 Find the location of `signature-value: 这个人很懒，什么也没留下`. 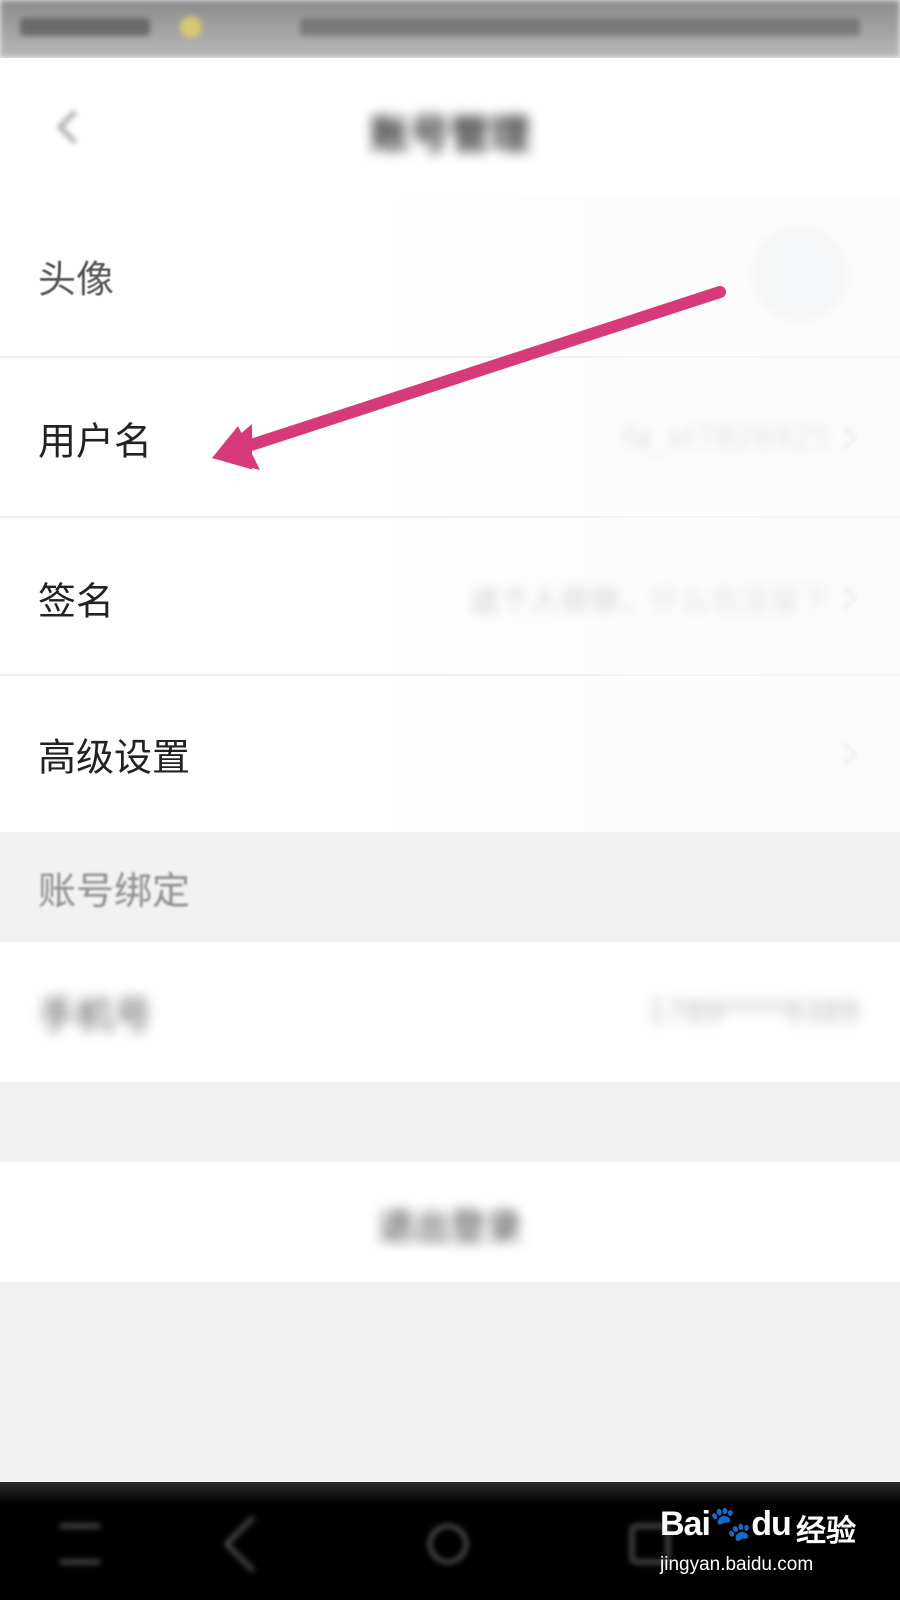

signature-value: 这个人很懒，什么也没留下 is located at coordinates (650, 601).